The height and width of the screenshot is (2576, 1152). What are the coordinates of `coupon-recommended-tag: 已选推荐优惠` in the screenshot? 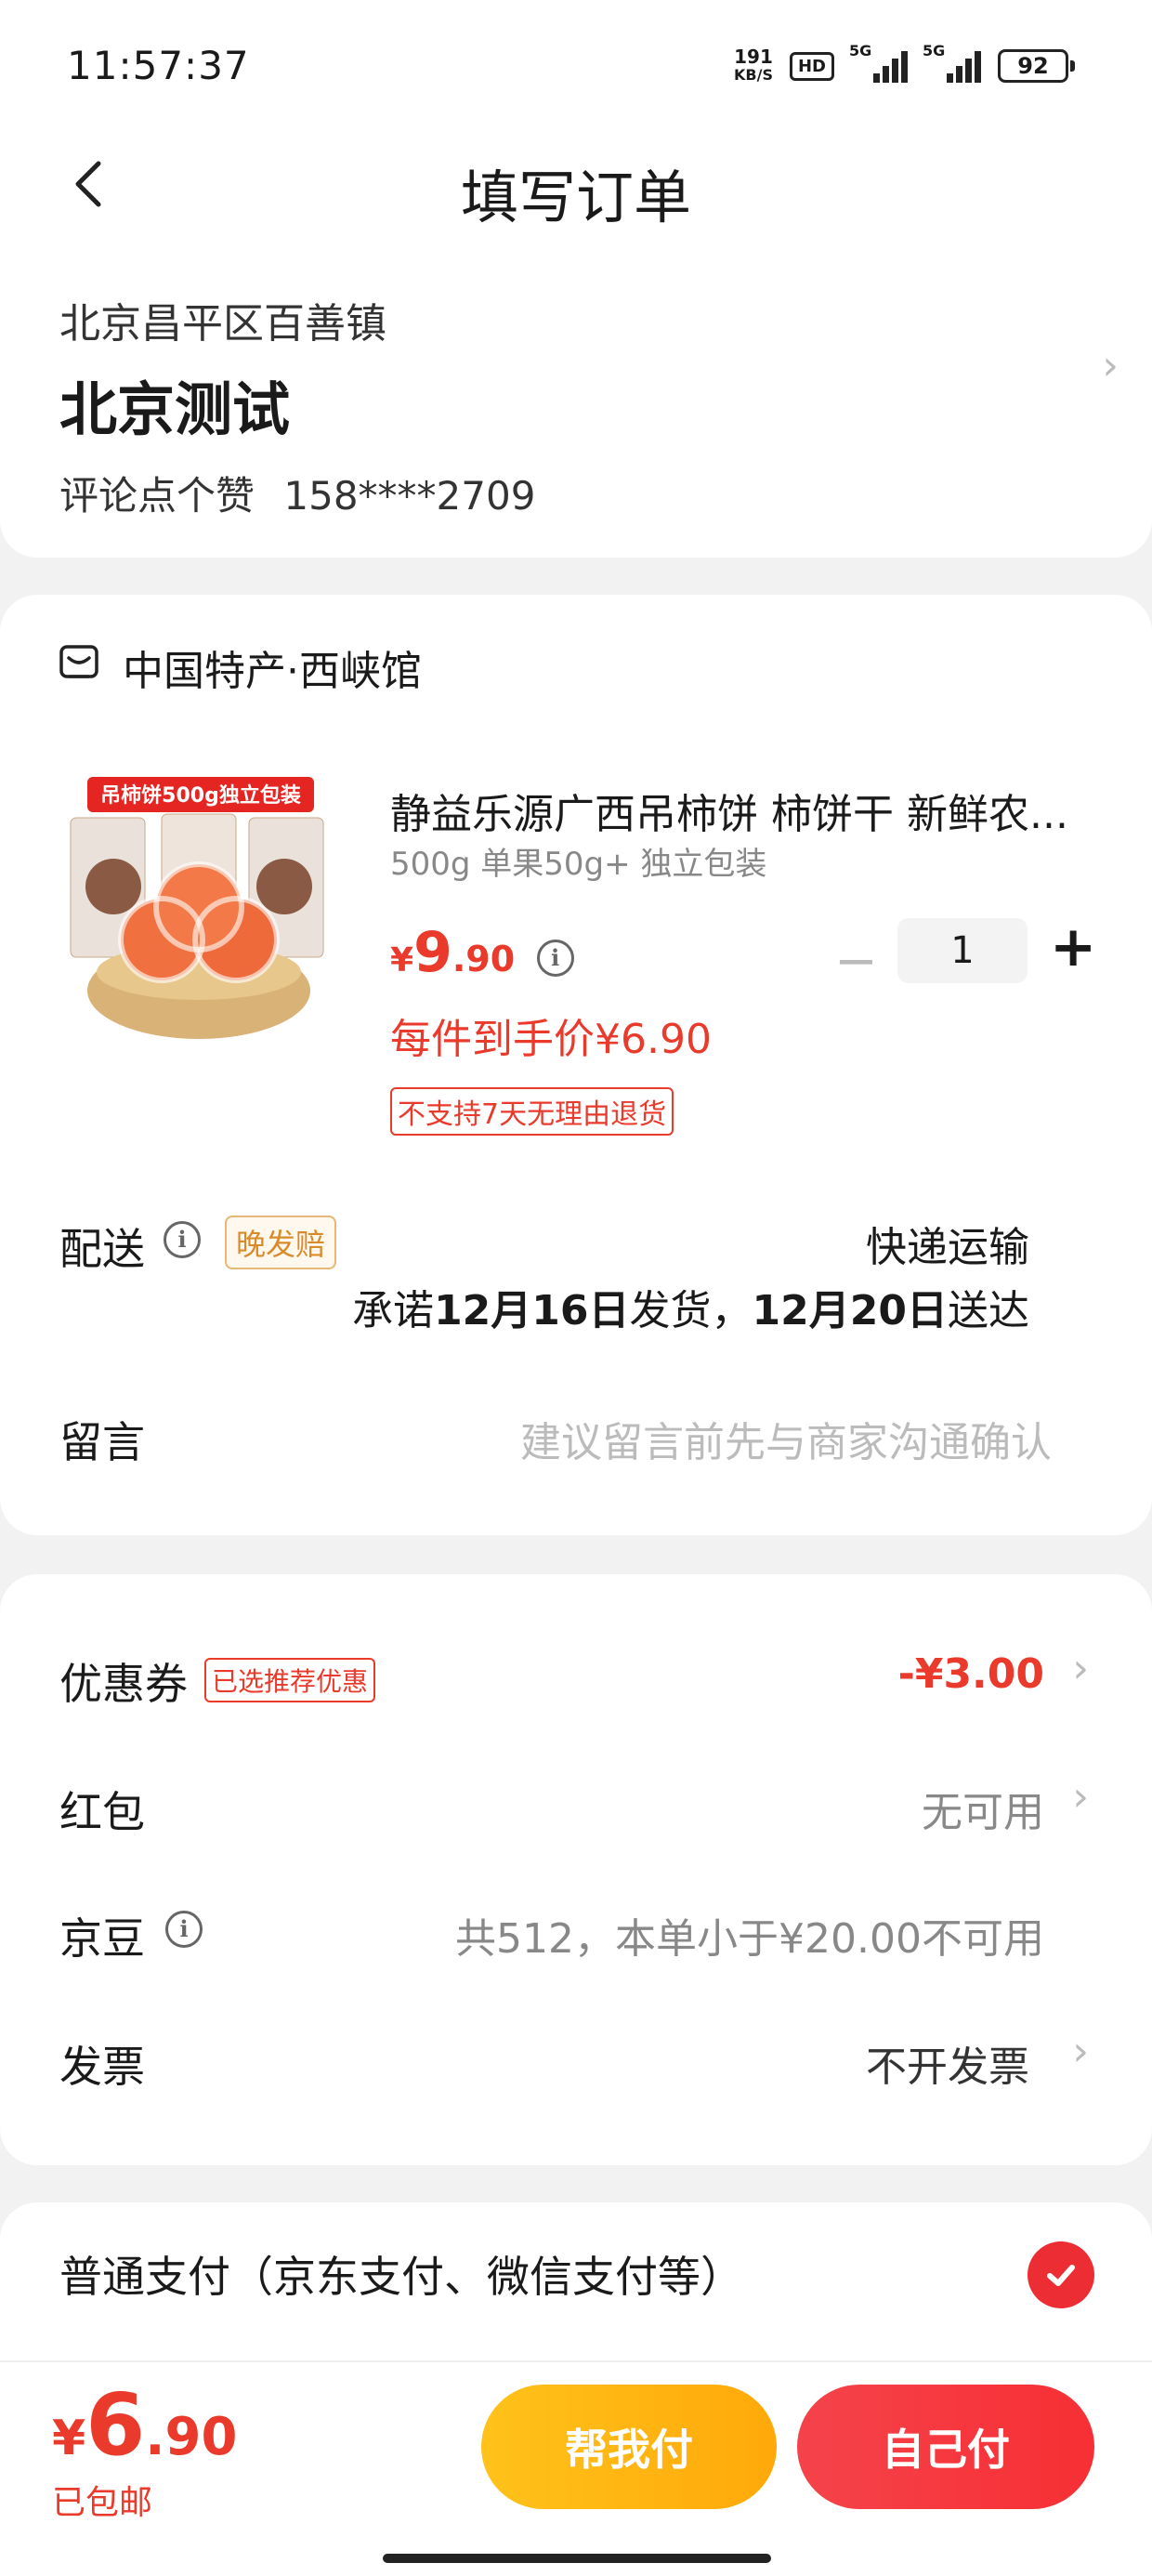 It's located at (290, 1680).